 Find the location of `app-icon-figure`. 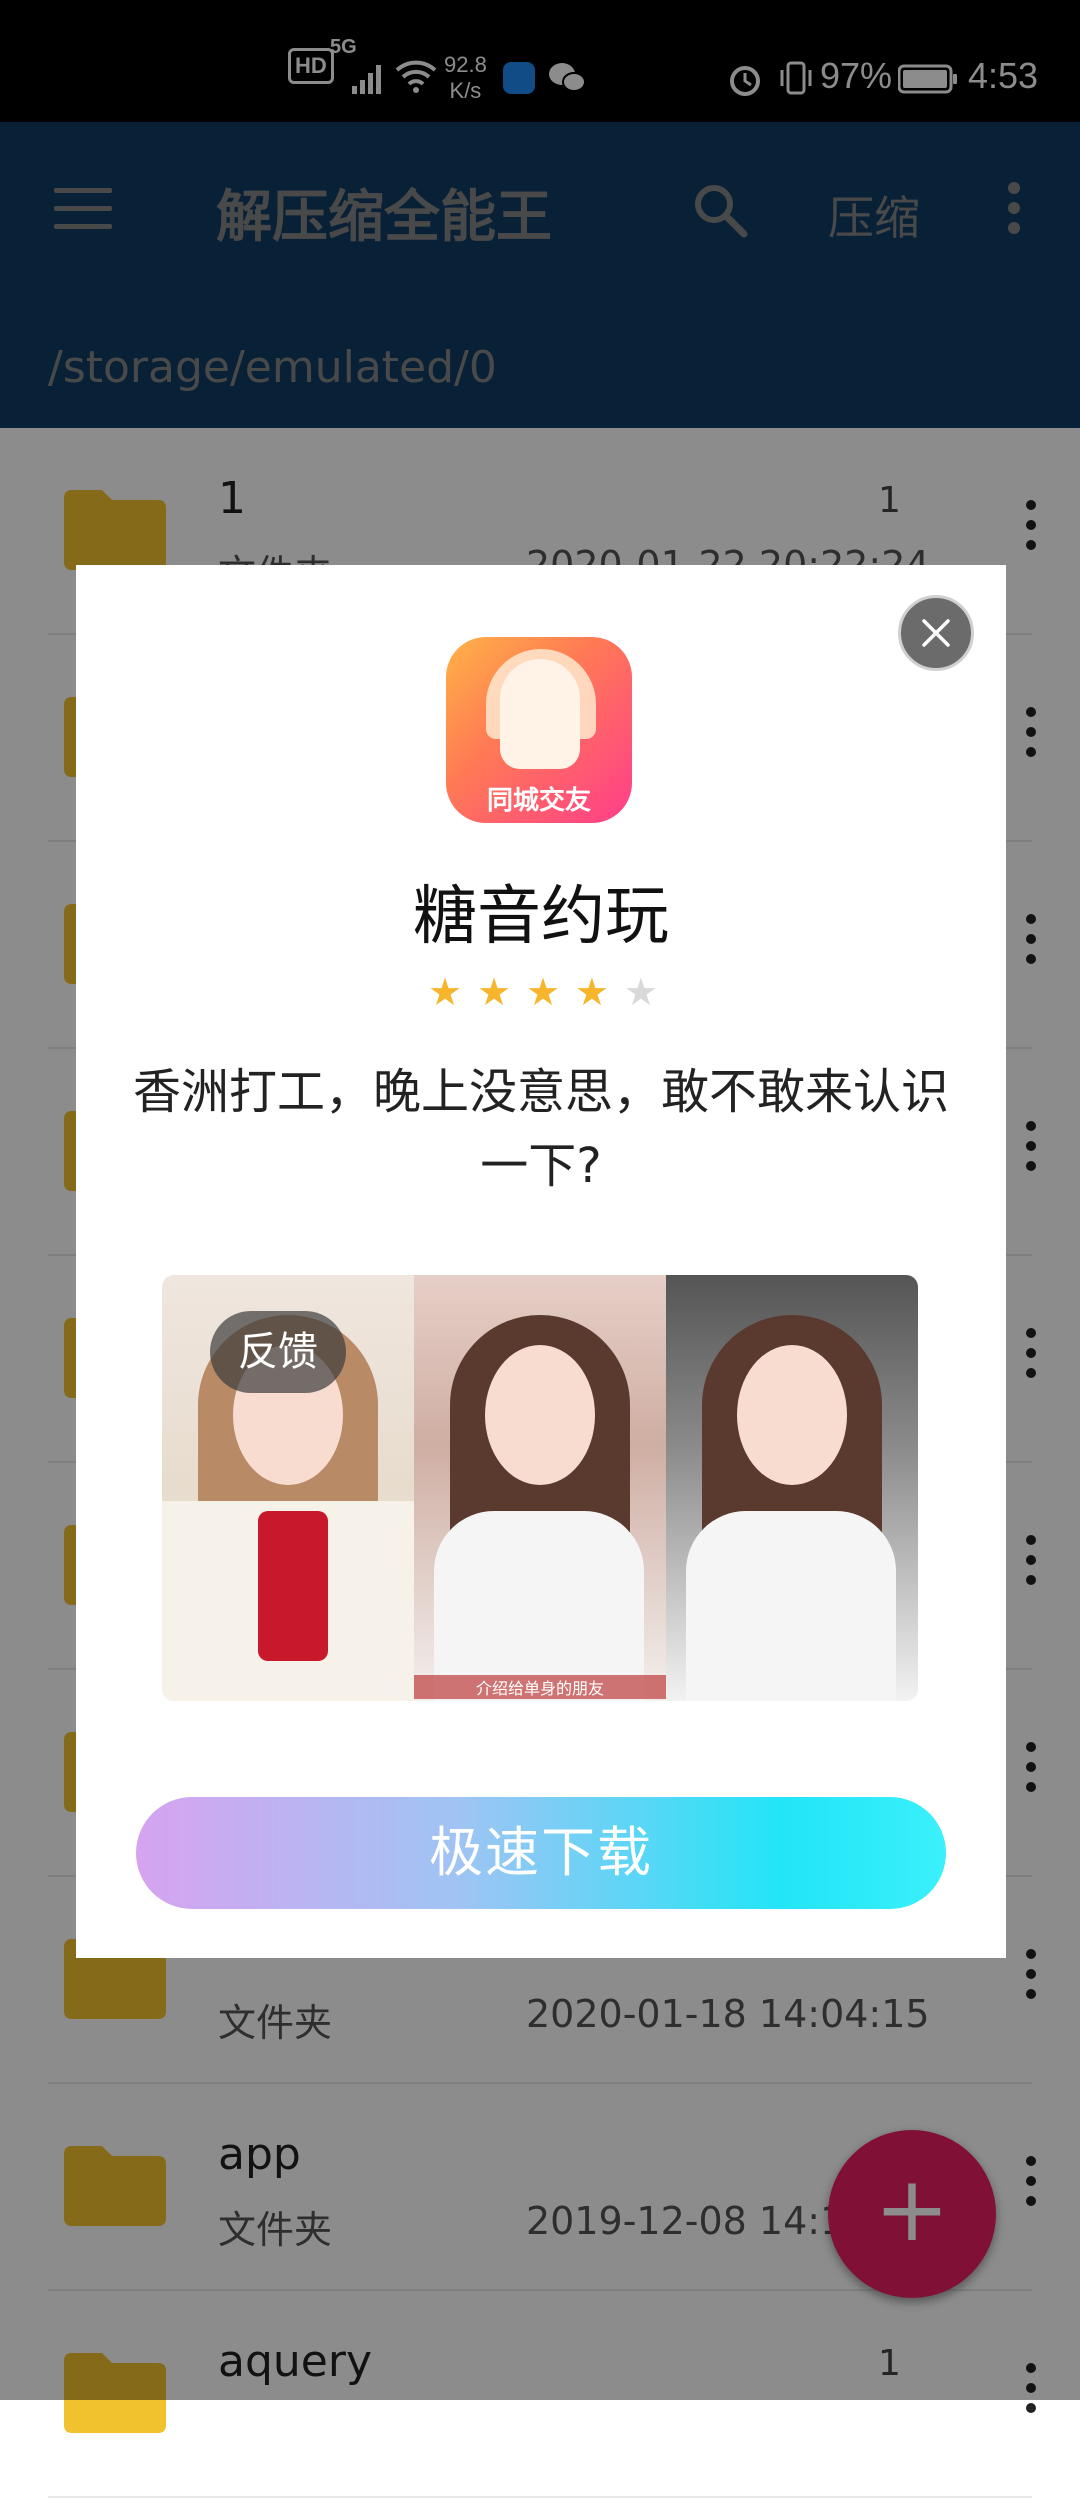

app-icon-figure is located at coordinates (540, 714).